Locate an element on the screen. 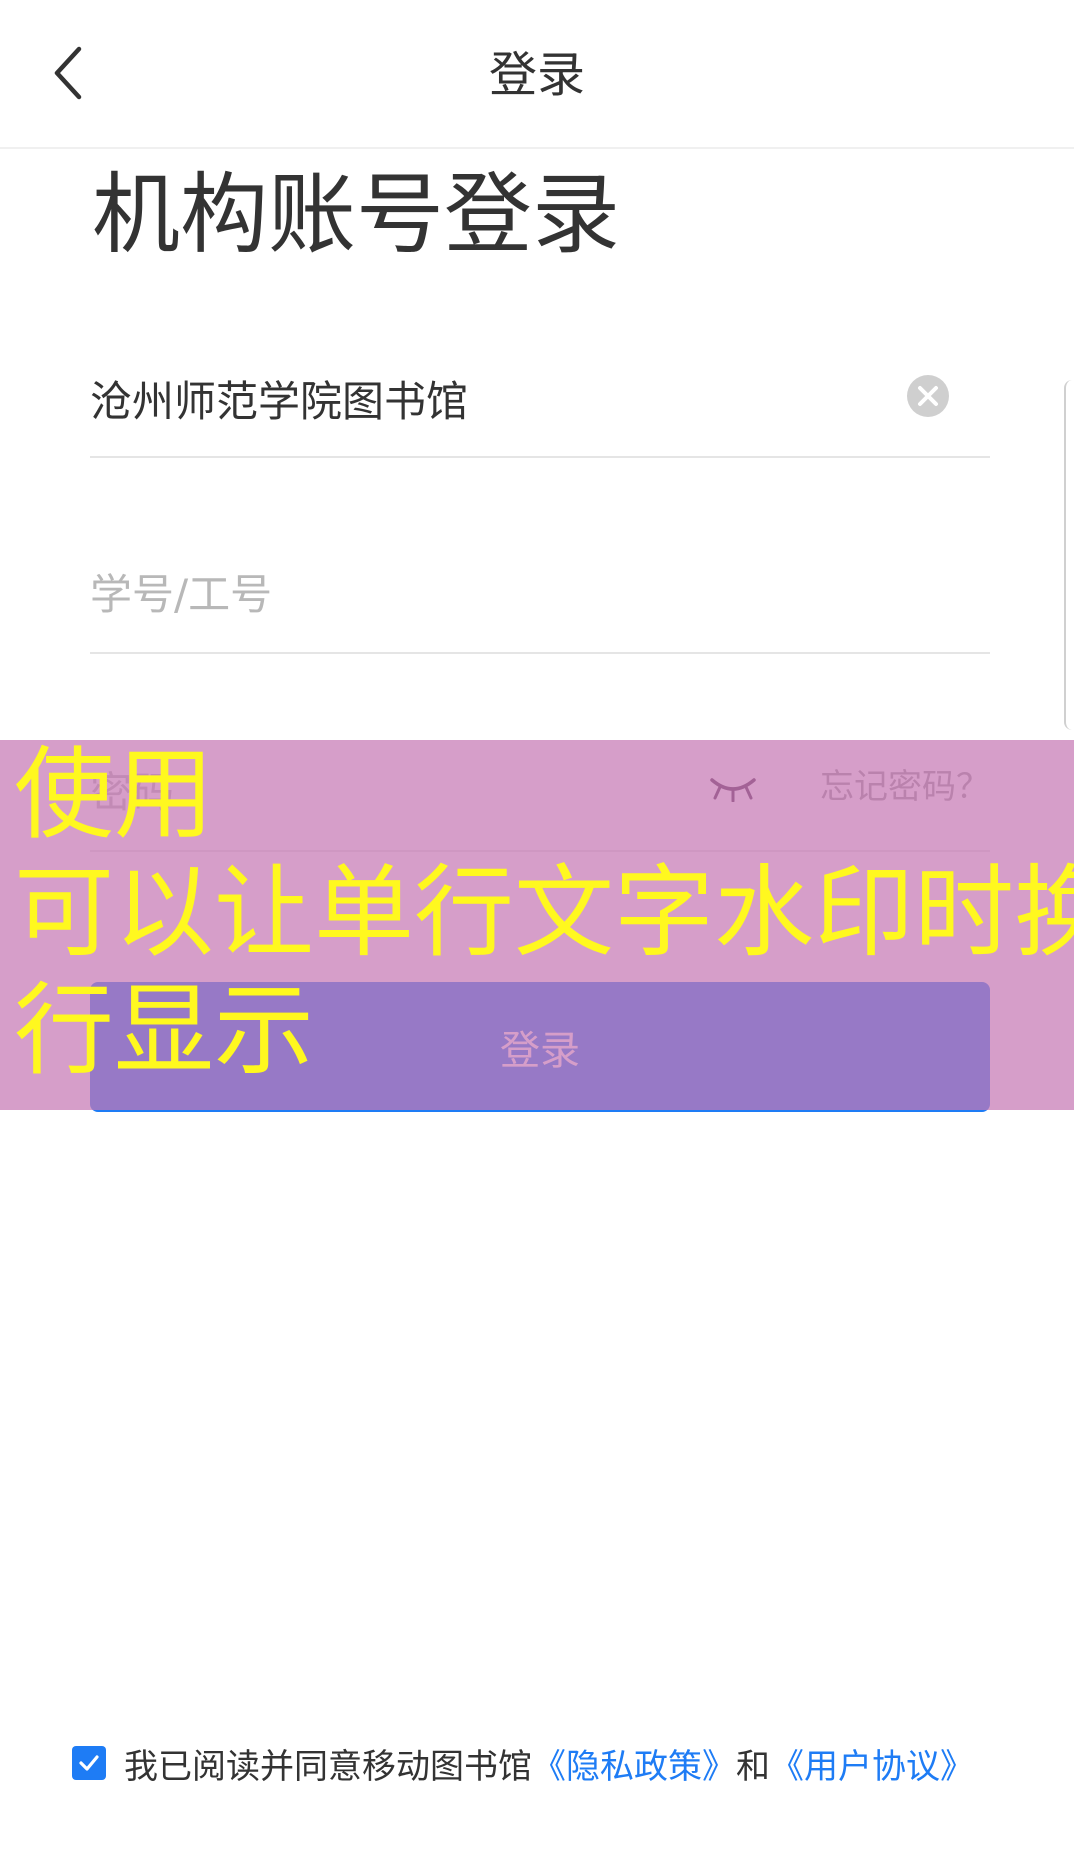 This screenshot has height=1851, width=1074. password-field: 忘记密码？ is located at coordinates (540, 797).